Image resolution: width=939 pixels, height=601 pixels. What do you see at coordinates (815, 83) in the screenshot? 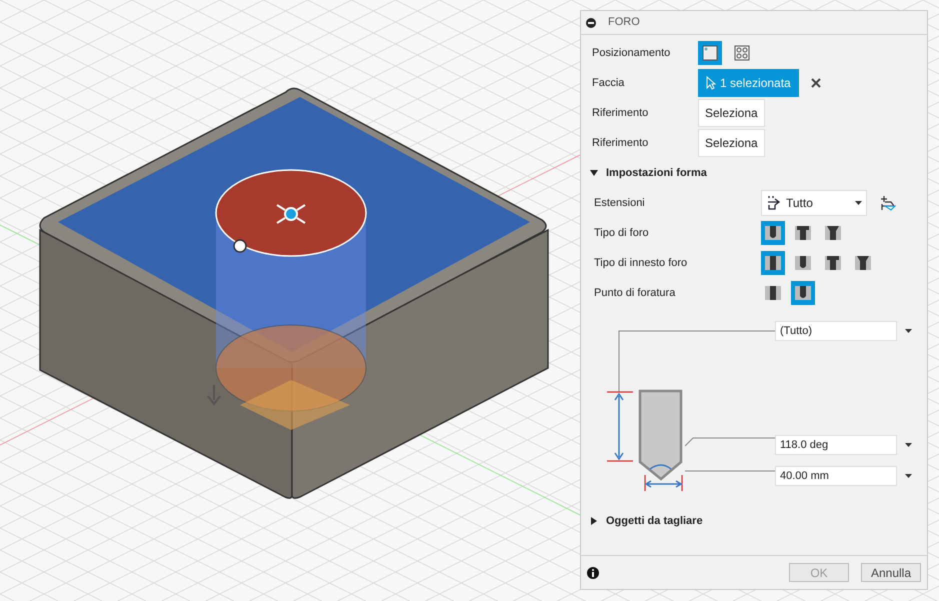
I see `close-icon` at bounding box center [815, 83].